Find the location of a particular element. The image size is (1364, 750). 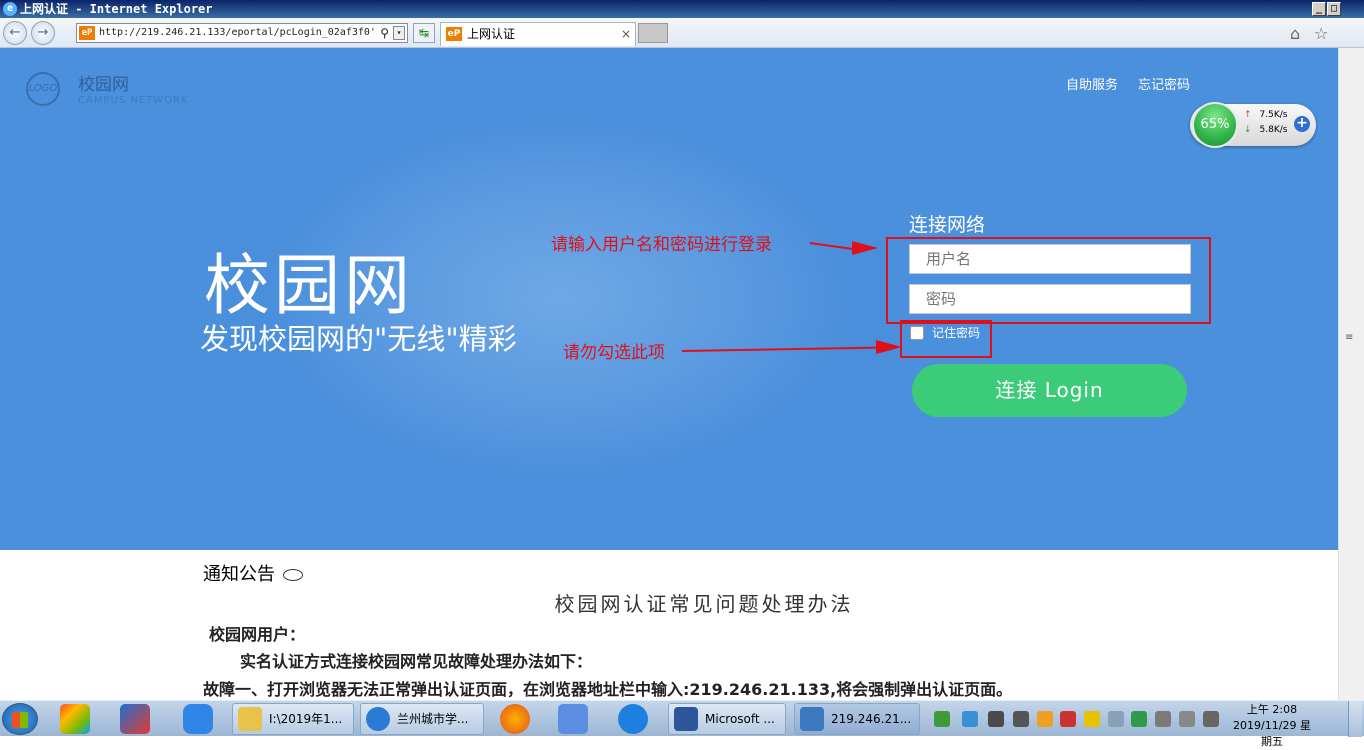

security-tray-icon is located at coordinates (1139, 719).